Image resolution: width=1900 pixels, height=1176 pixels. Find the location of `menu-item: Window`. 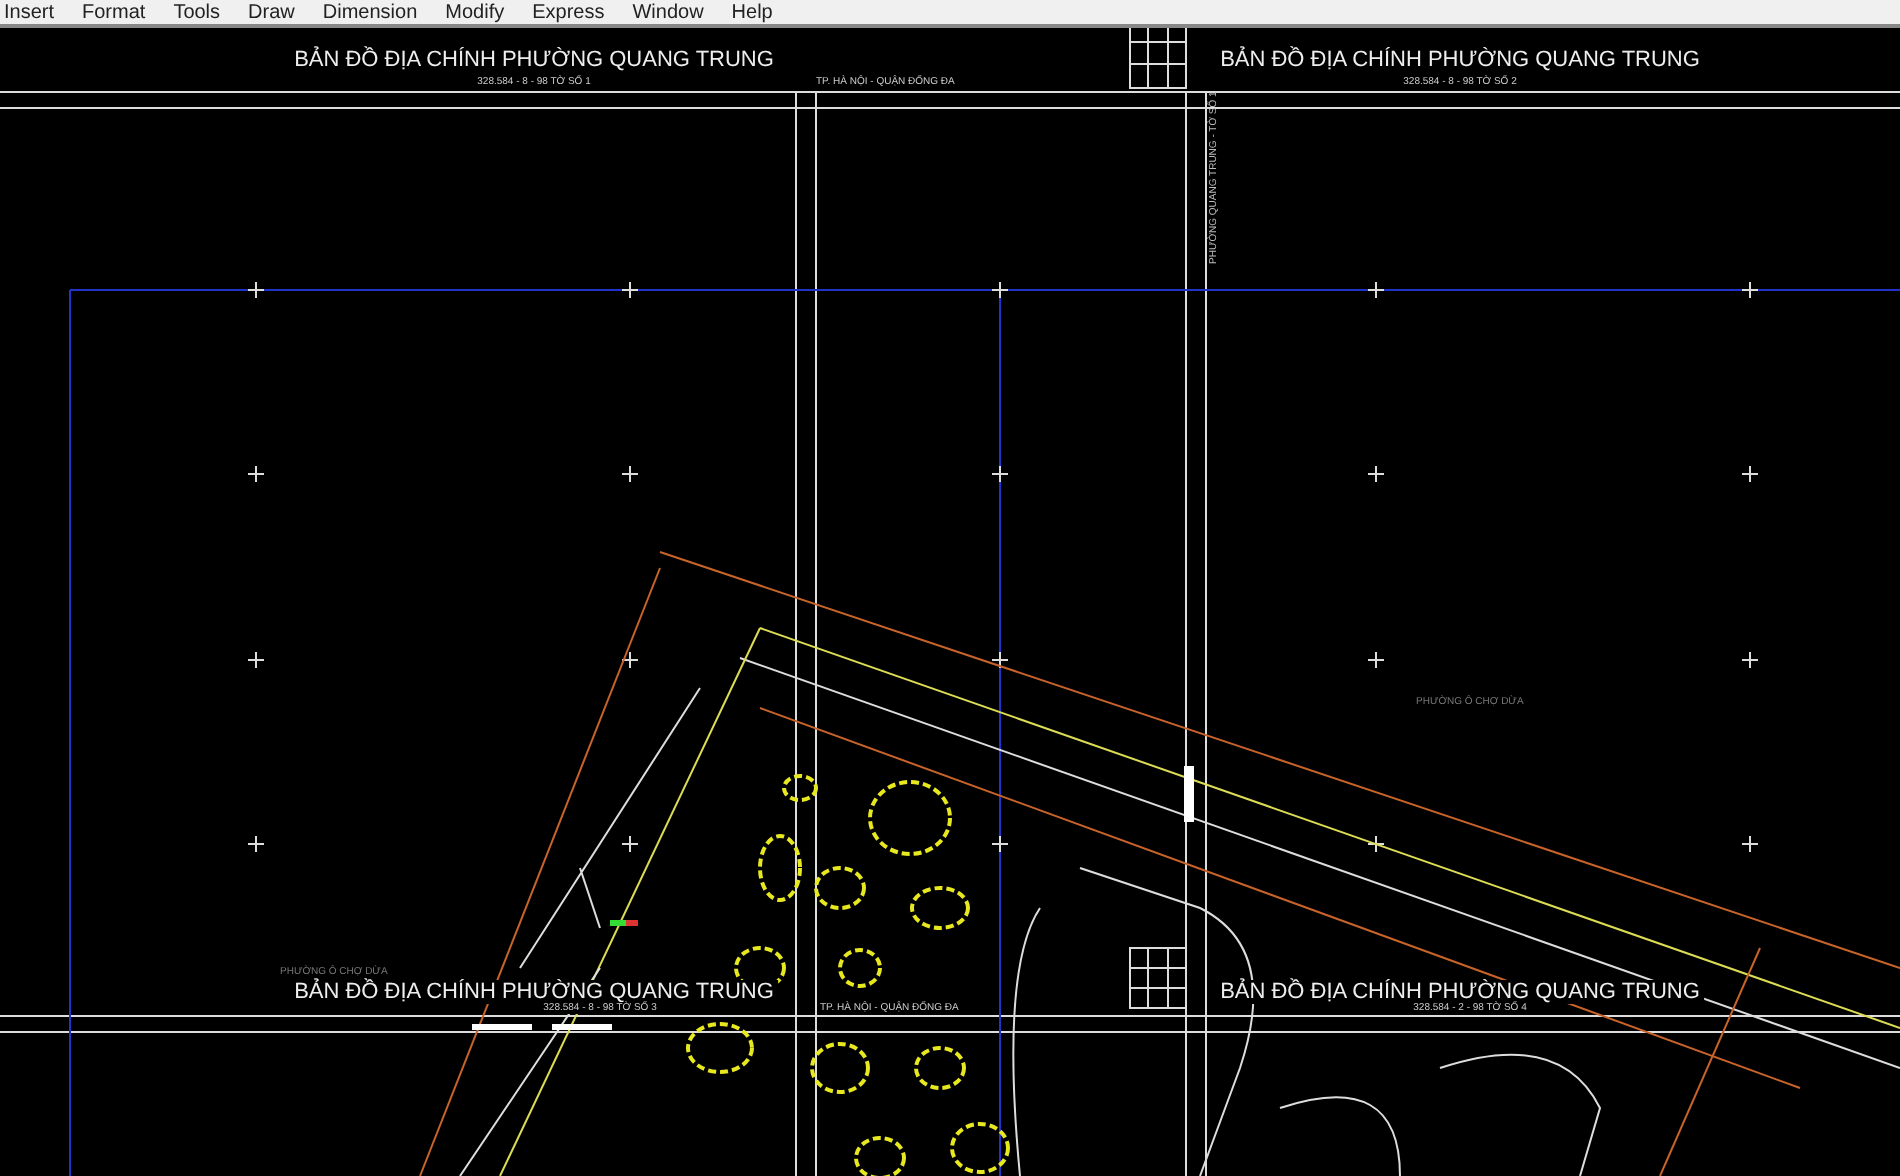

menu-item: Window is located at coordinates (668, 14).